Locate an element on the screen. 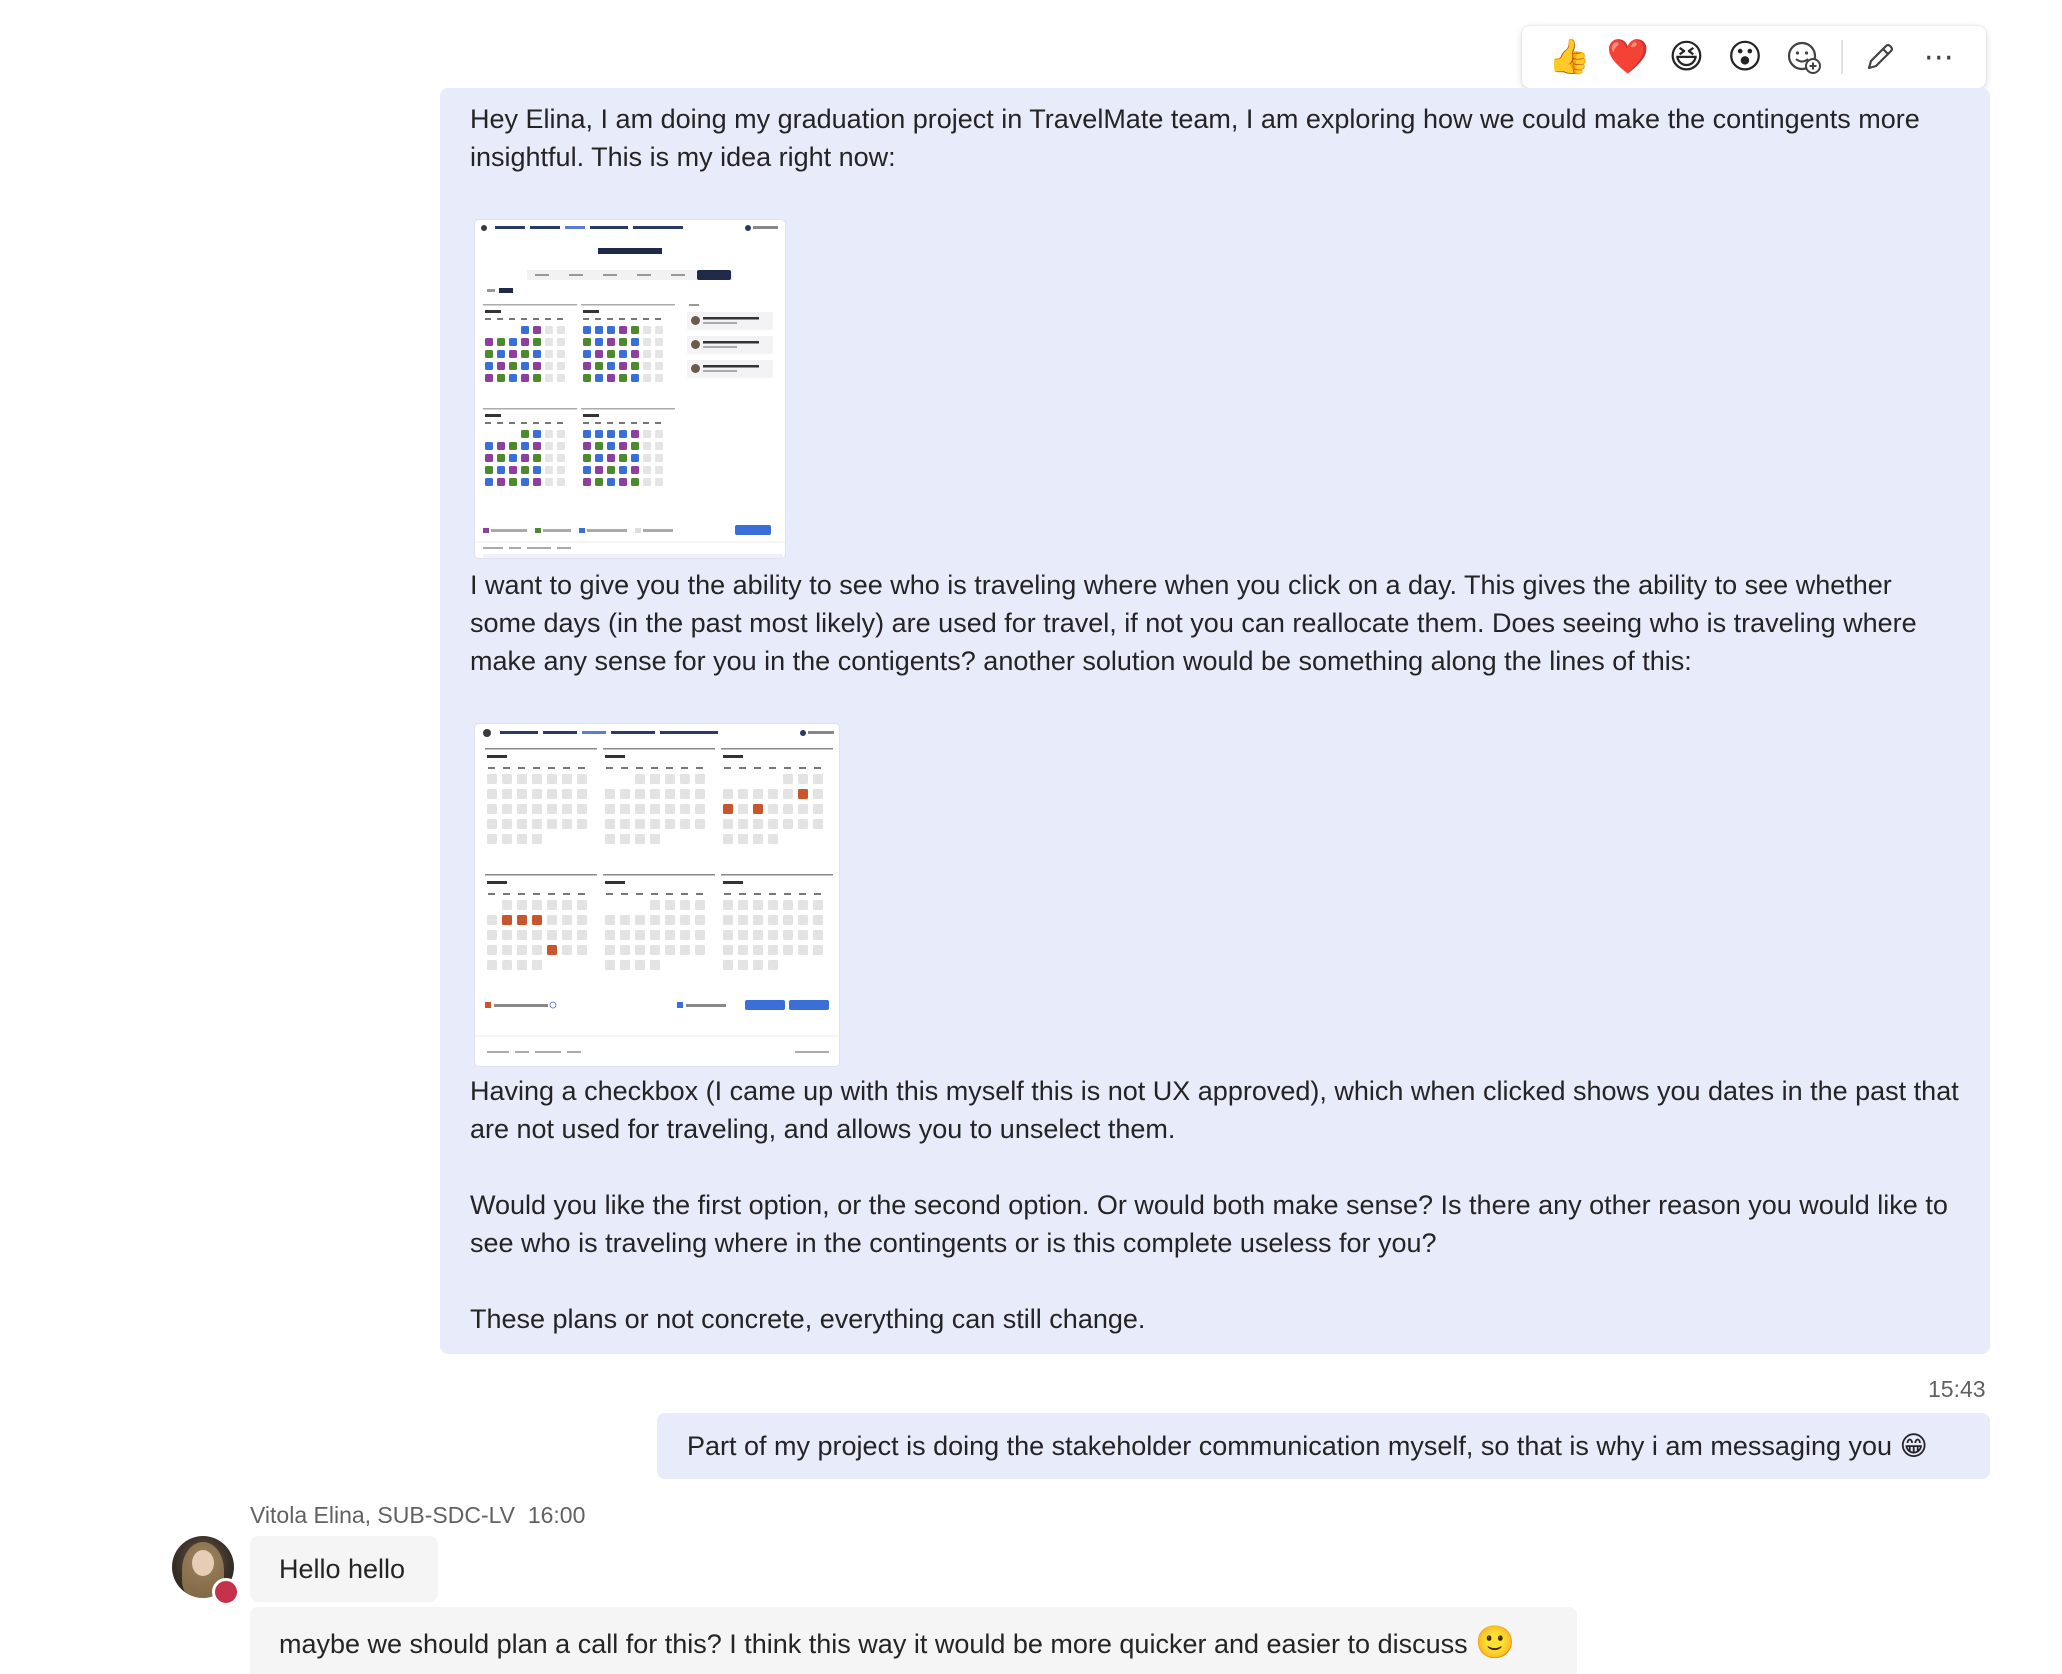 The width and height of the screenshot is (2062, 1674). edit-message-button is located at coordinates (1880, 57).